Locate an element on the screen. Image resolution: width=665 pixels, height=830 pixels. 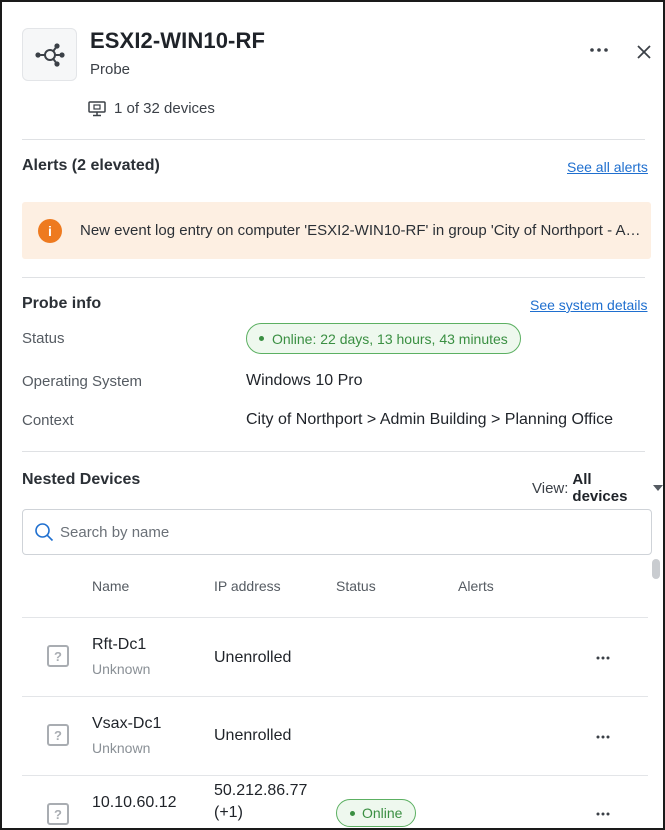
context-label: Context is located at coordinates (48, 420).